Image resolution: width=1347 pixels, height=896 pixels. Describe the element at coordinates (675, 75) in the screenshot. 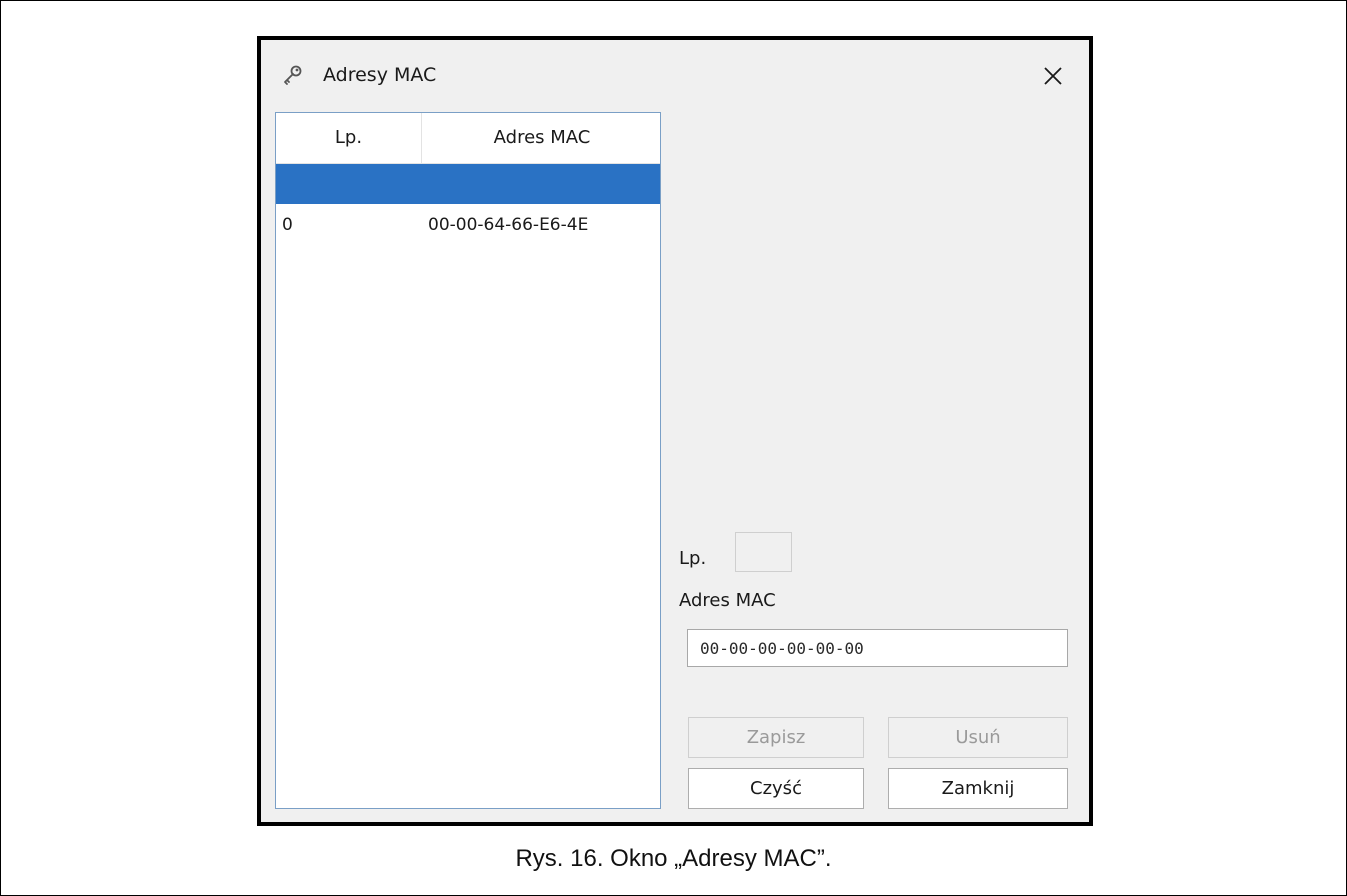

I see `title-bar: Adresy MAC` at that location.